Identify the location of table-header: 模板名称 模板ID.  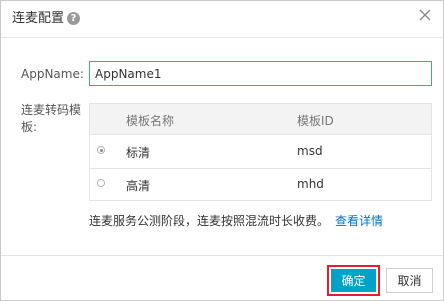
(260, 119).